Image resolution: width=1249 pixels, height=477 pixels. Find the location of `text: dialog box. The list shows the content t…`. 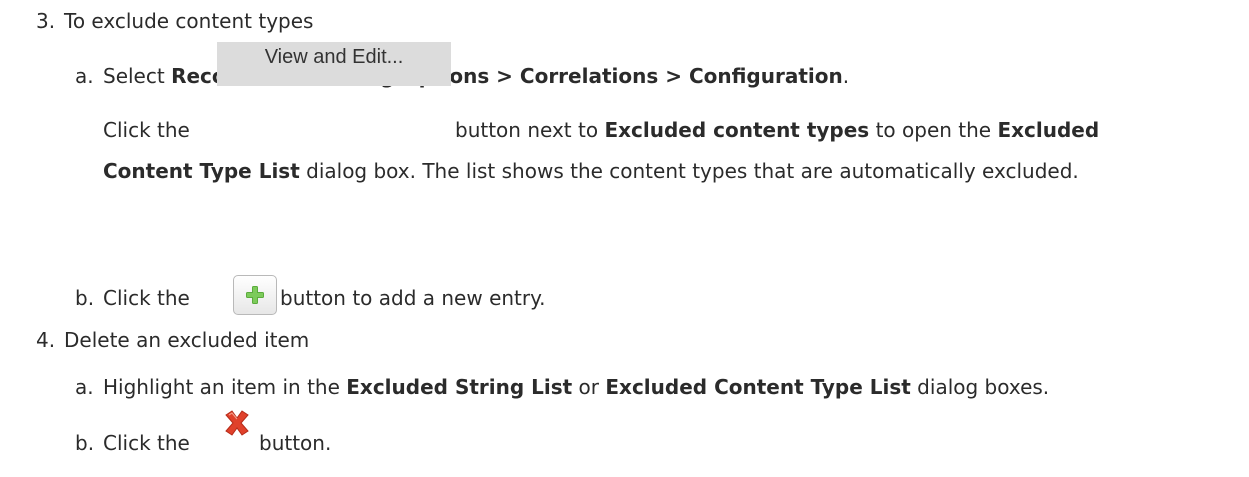

text: dialog box. The list shows the content t… is located at coordinates (689, 171).